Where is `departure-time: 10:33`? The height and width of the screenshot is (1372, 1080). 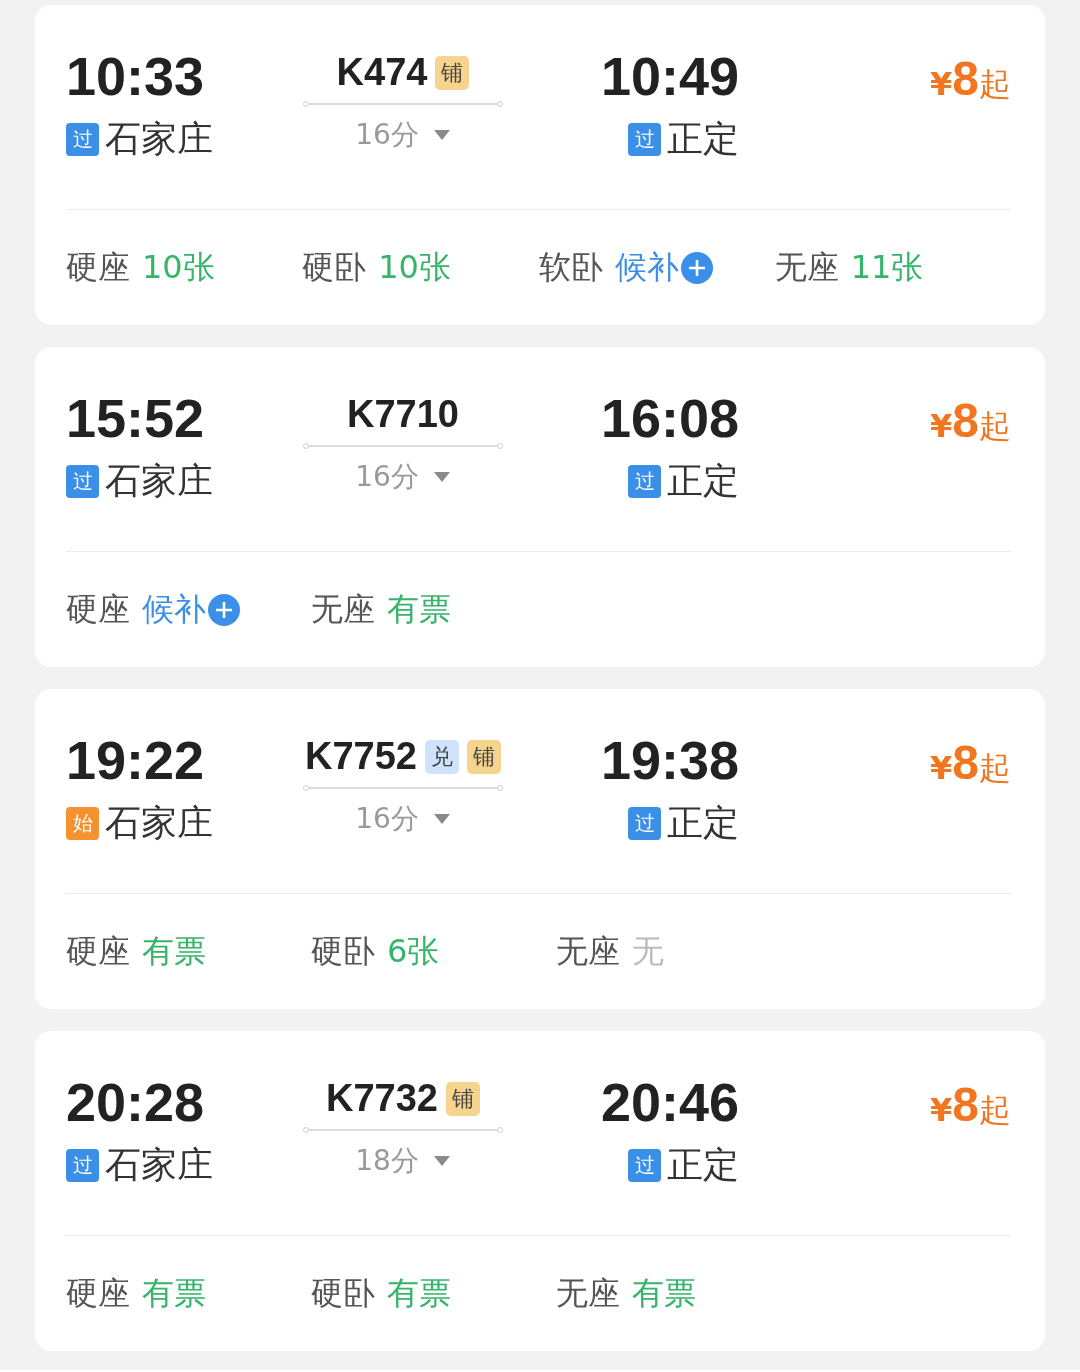
departure-time: 10:33 is located at coordinates (136, 76).